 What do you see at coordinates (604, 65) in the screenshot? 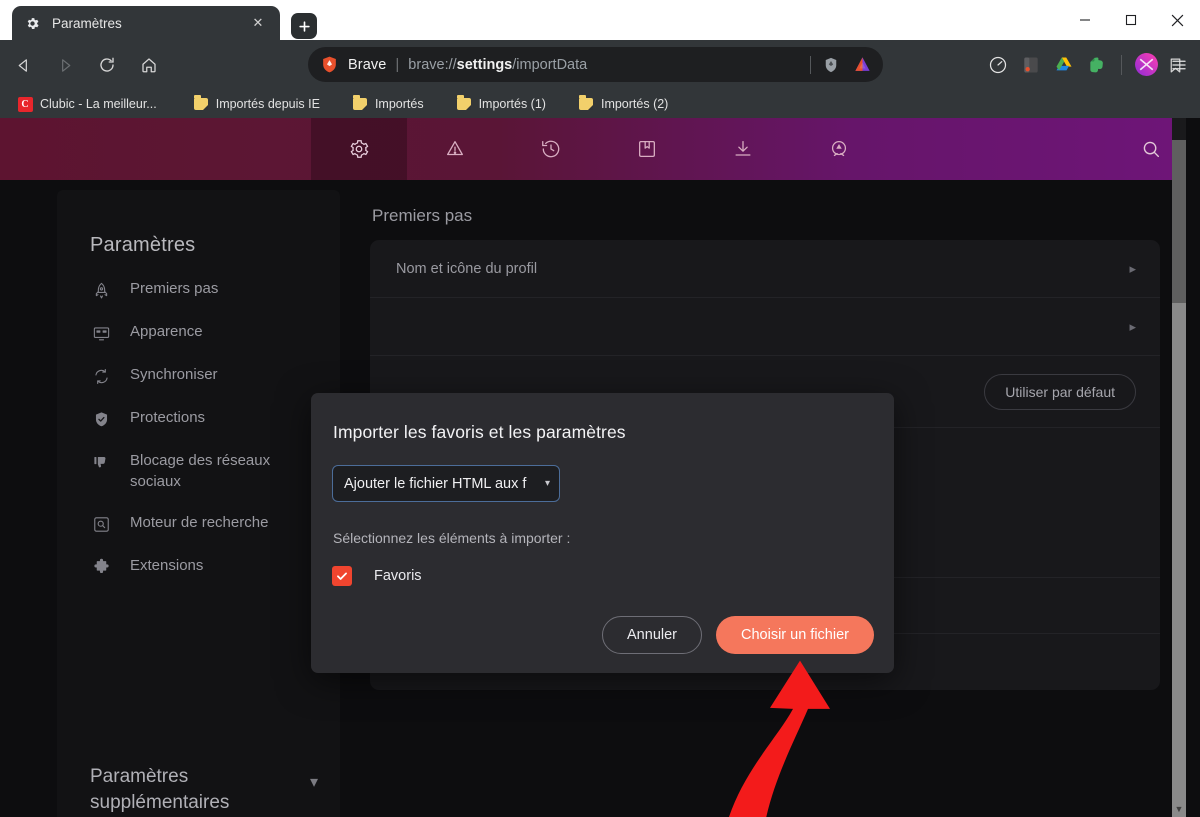
I see `omnibox-url: brave://settings/importData` at bounding box center [604, 65].